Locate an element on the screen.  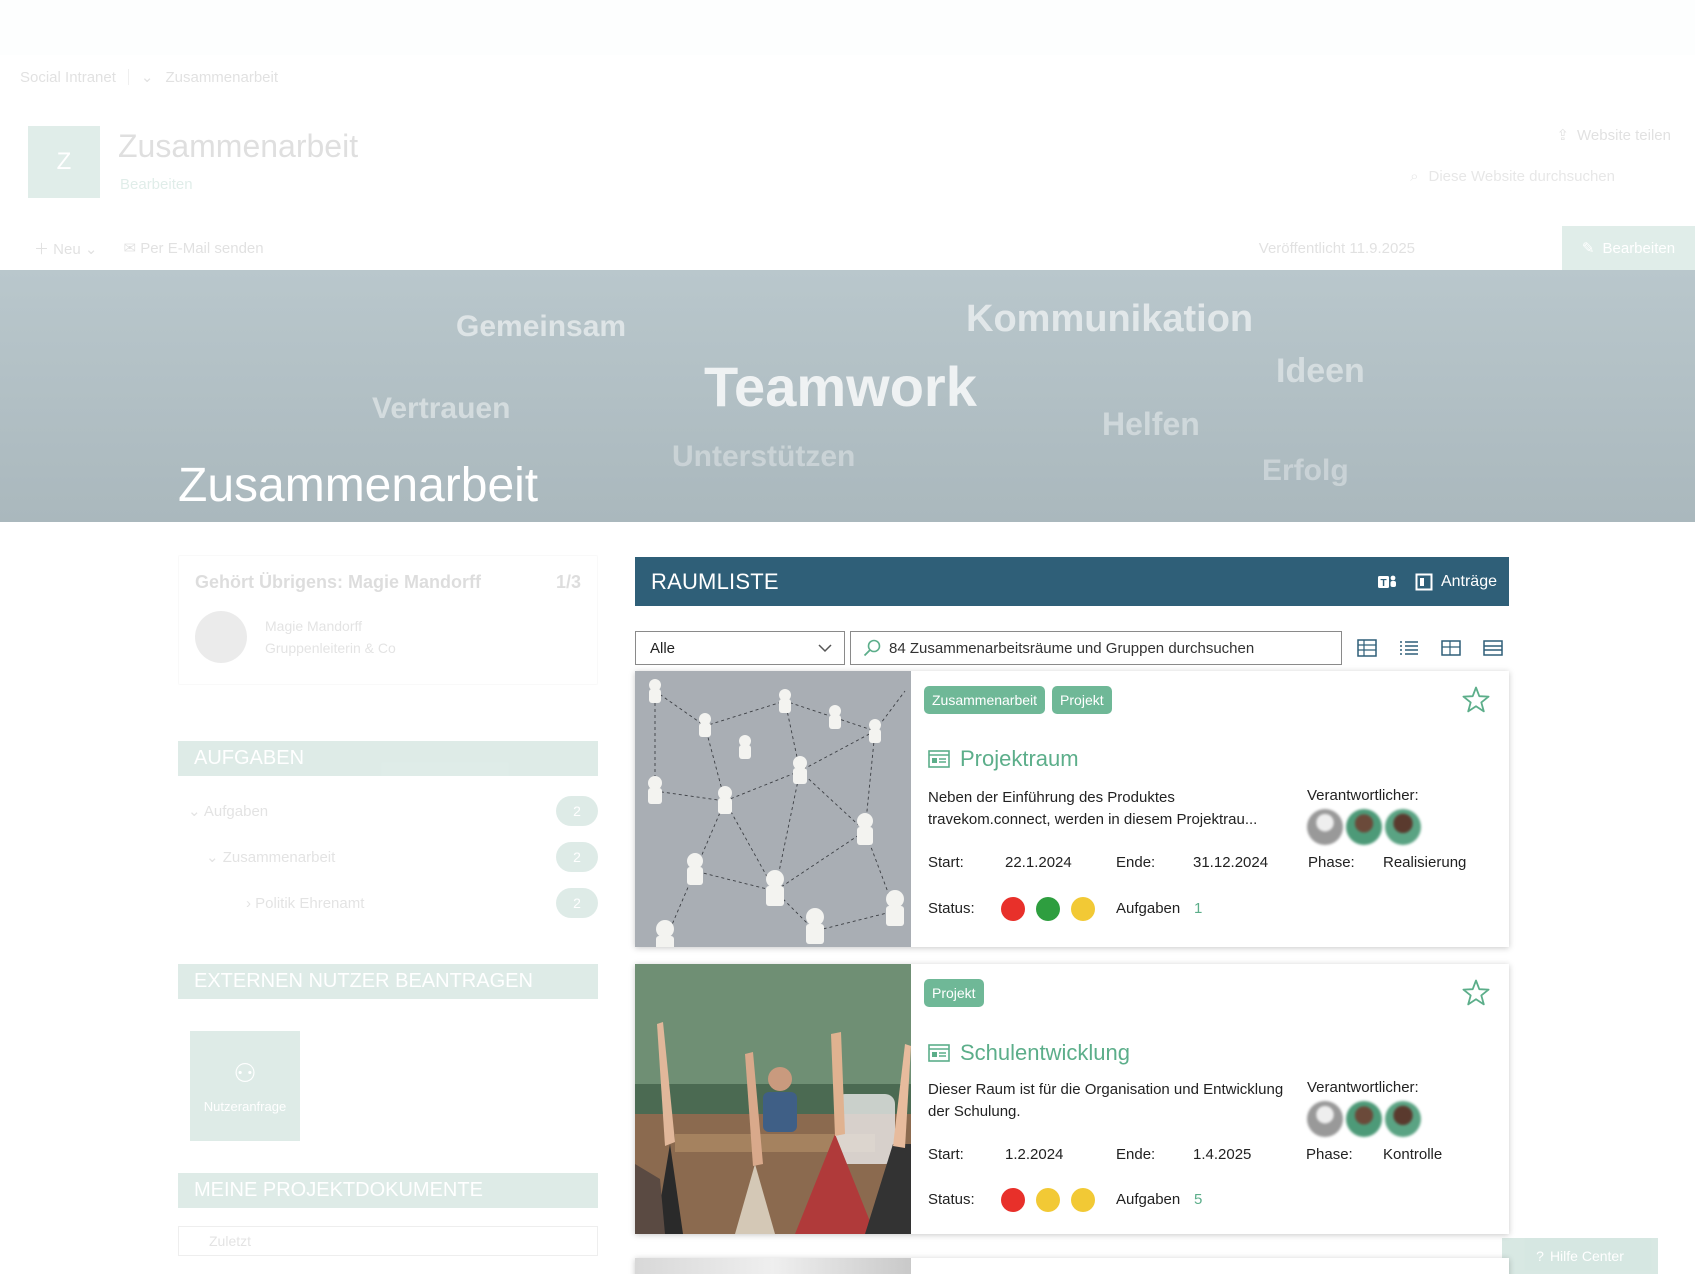
compact-view-icon is located at coordinates (1493, 648).